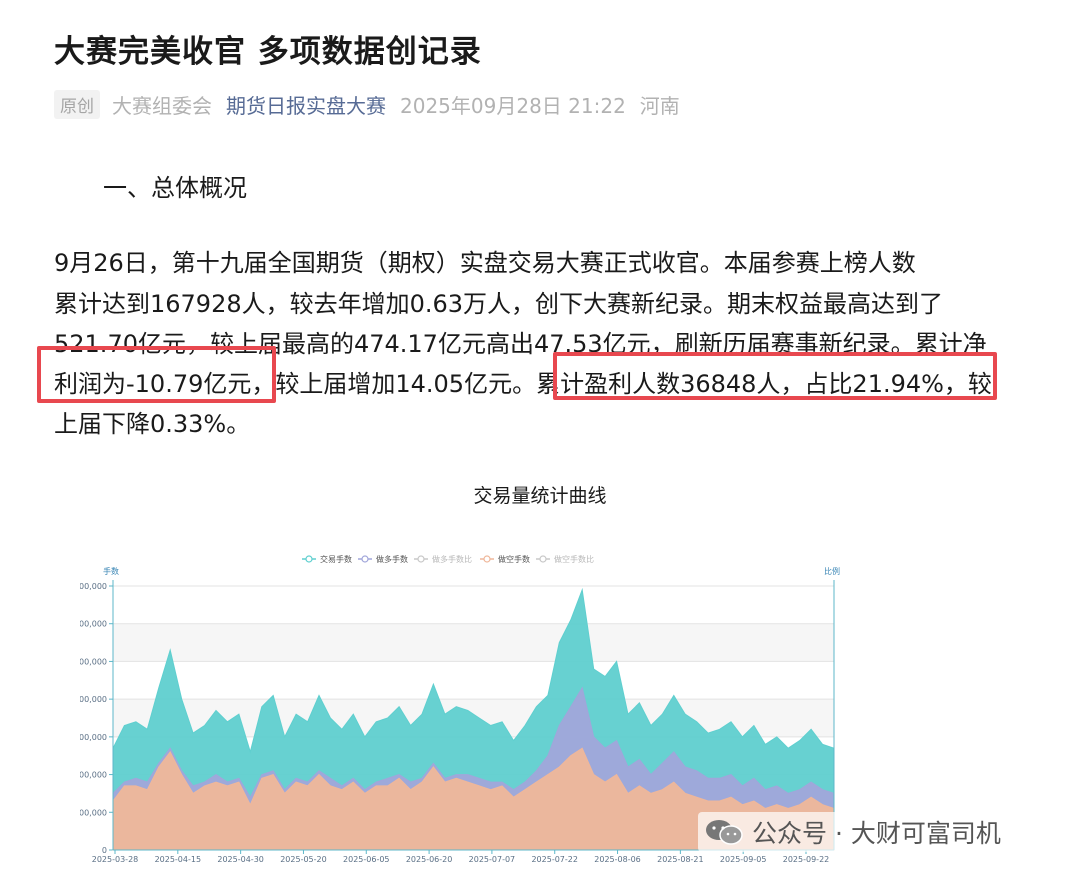  I want to click on wechat-icon, so click(724, 832).